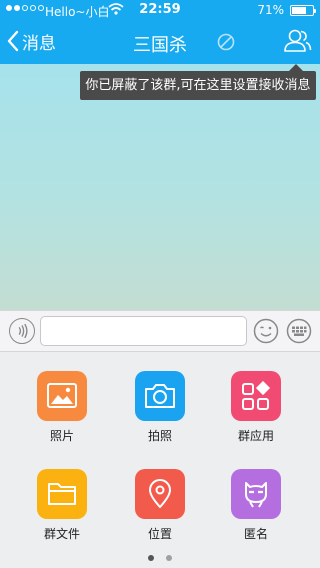 This screenshot has width=320, height=568. What do you see at coordinates (62, 396) in the screenshot?
I see `photo-icon` at bounding box center [62, 396].